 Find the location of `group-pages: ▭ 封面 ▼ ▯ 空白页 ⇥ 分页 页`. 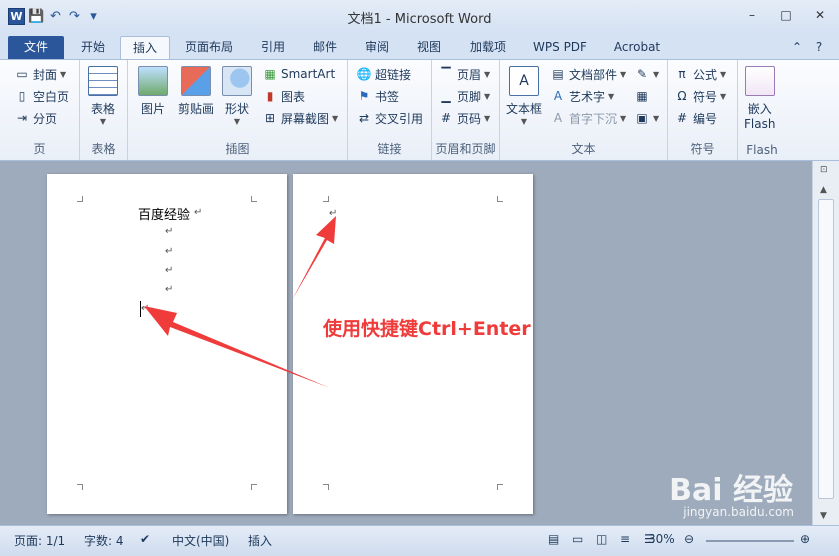

group-pages: ▭ 封面 ▼ ▯ 空白页 ⇥ 分页 页 is located at coordinates (40, 110).